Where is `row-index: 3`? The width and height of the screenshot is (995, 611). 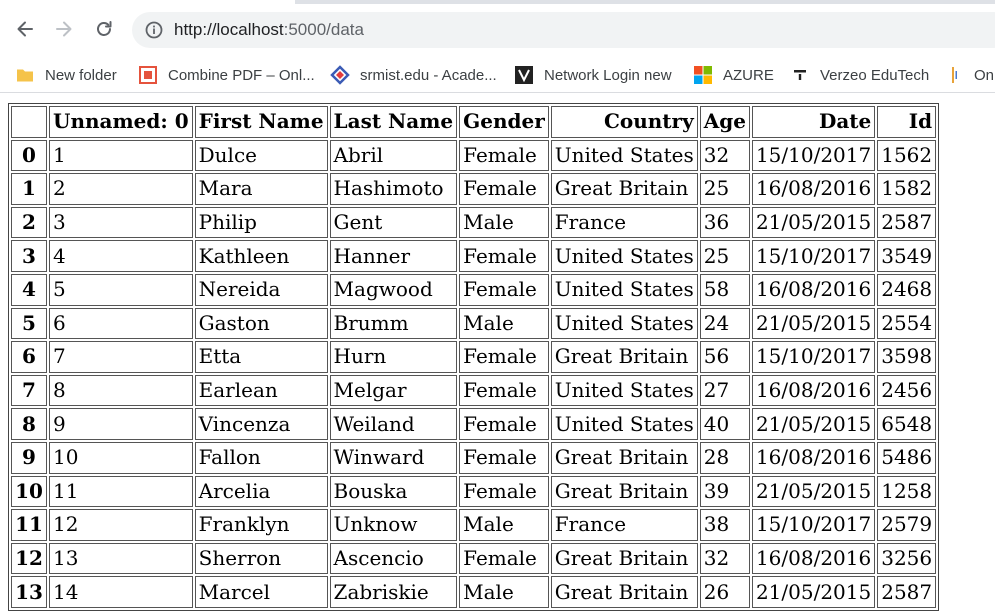 row-index: 3 is located at coordinates (29, 256).